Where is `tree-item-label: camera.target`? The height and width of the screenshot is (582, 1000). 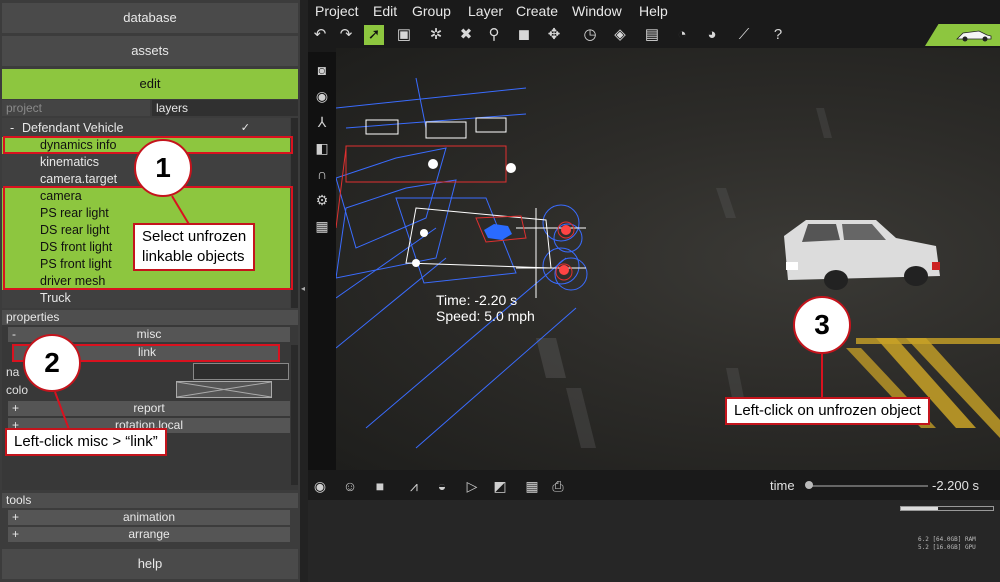
tree-item-label: camera.target is located at coordinates (79, 179).